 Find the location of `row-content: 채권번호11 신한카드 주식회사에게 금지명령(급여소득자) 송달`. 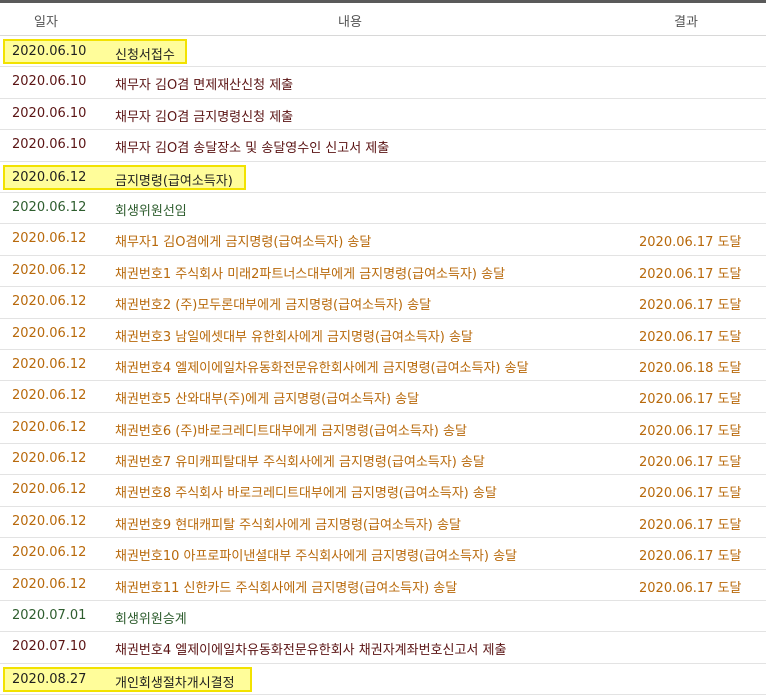

row-content: 채권번호11 신한카드 주식회사에게 금지명령(급여소득자) 송달 is located at coordinates (286, 588).